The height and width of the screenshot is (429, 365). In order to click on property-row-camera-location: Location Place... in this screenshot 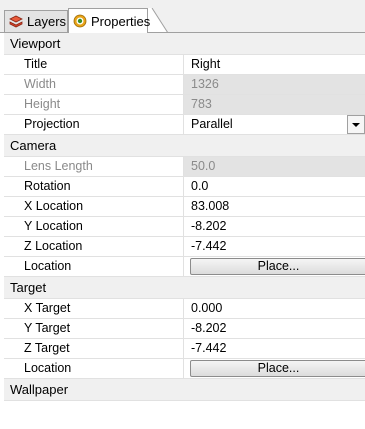, I will do `click(184, 267)`.